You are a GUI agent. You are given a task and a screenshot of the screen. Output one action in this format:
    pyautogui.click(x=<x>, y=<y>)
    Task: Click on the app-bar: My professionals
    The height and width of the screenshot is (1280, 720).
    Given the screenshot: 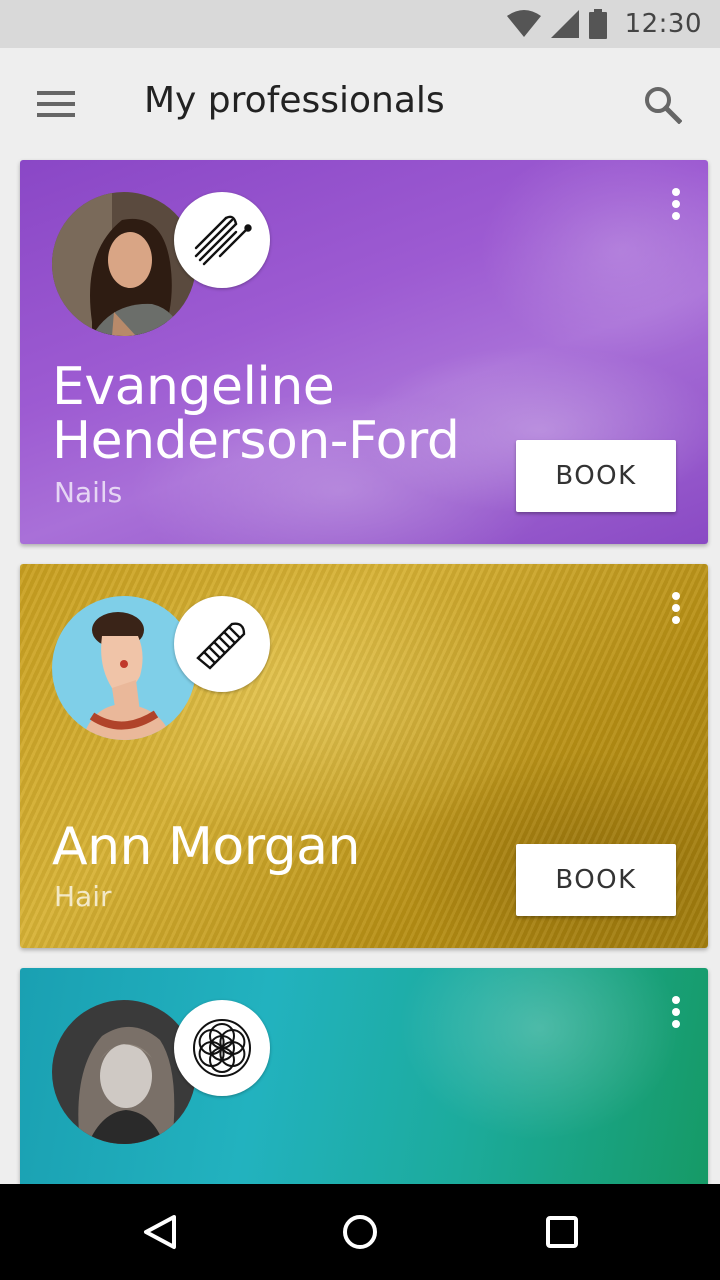 What is the action you would take?
    pyautogui.click(x=360, y=104)
    